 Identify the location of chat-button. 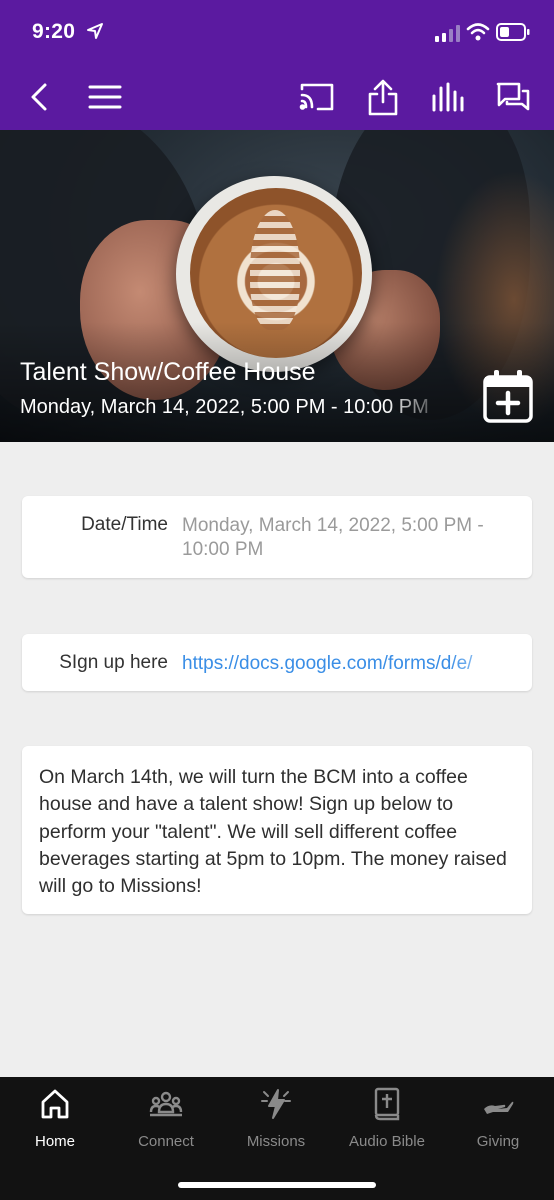
(513, 97).